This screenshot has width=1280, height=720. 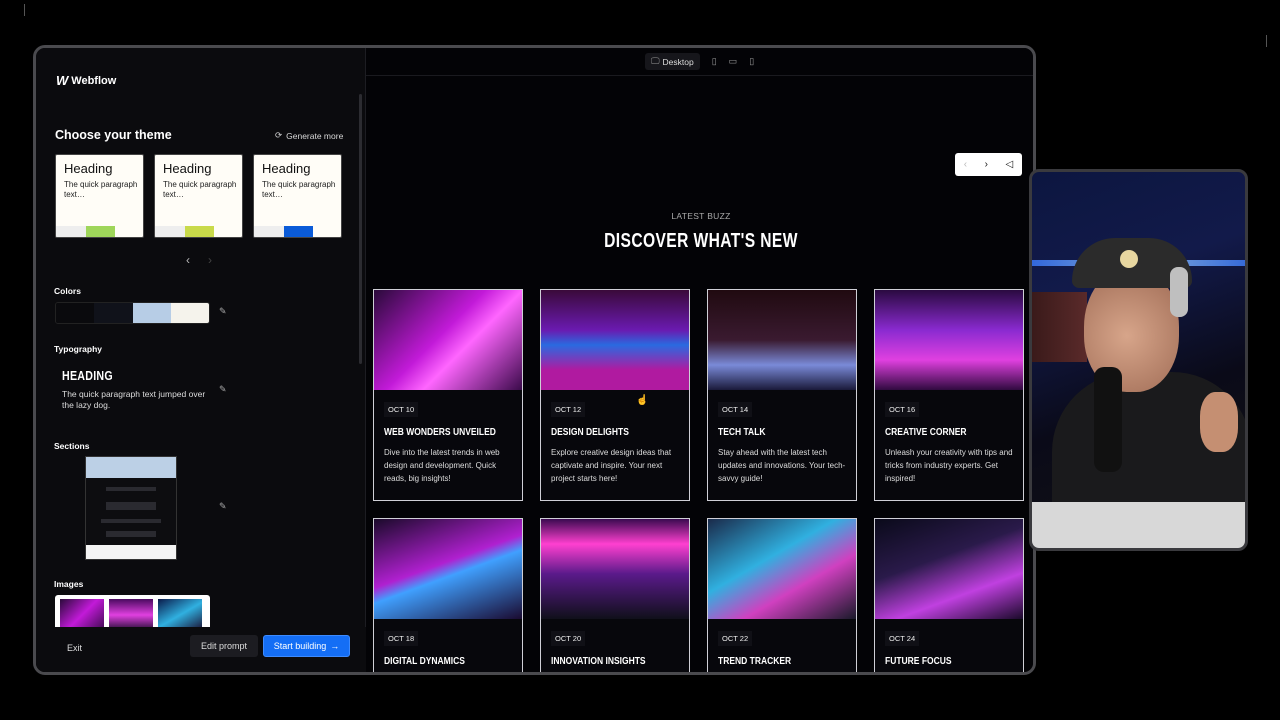 I want to click on blog-card-title: INNOVATION INSIGHTS, so click(x=598, y=661).